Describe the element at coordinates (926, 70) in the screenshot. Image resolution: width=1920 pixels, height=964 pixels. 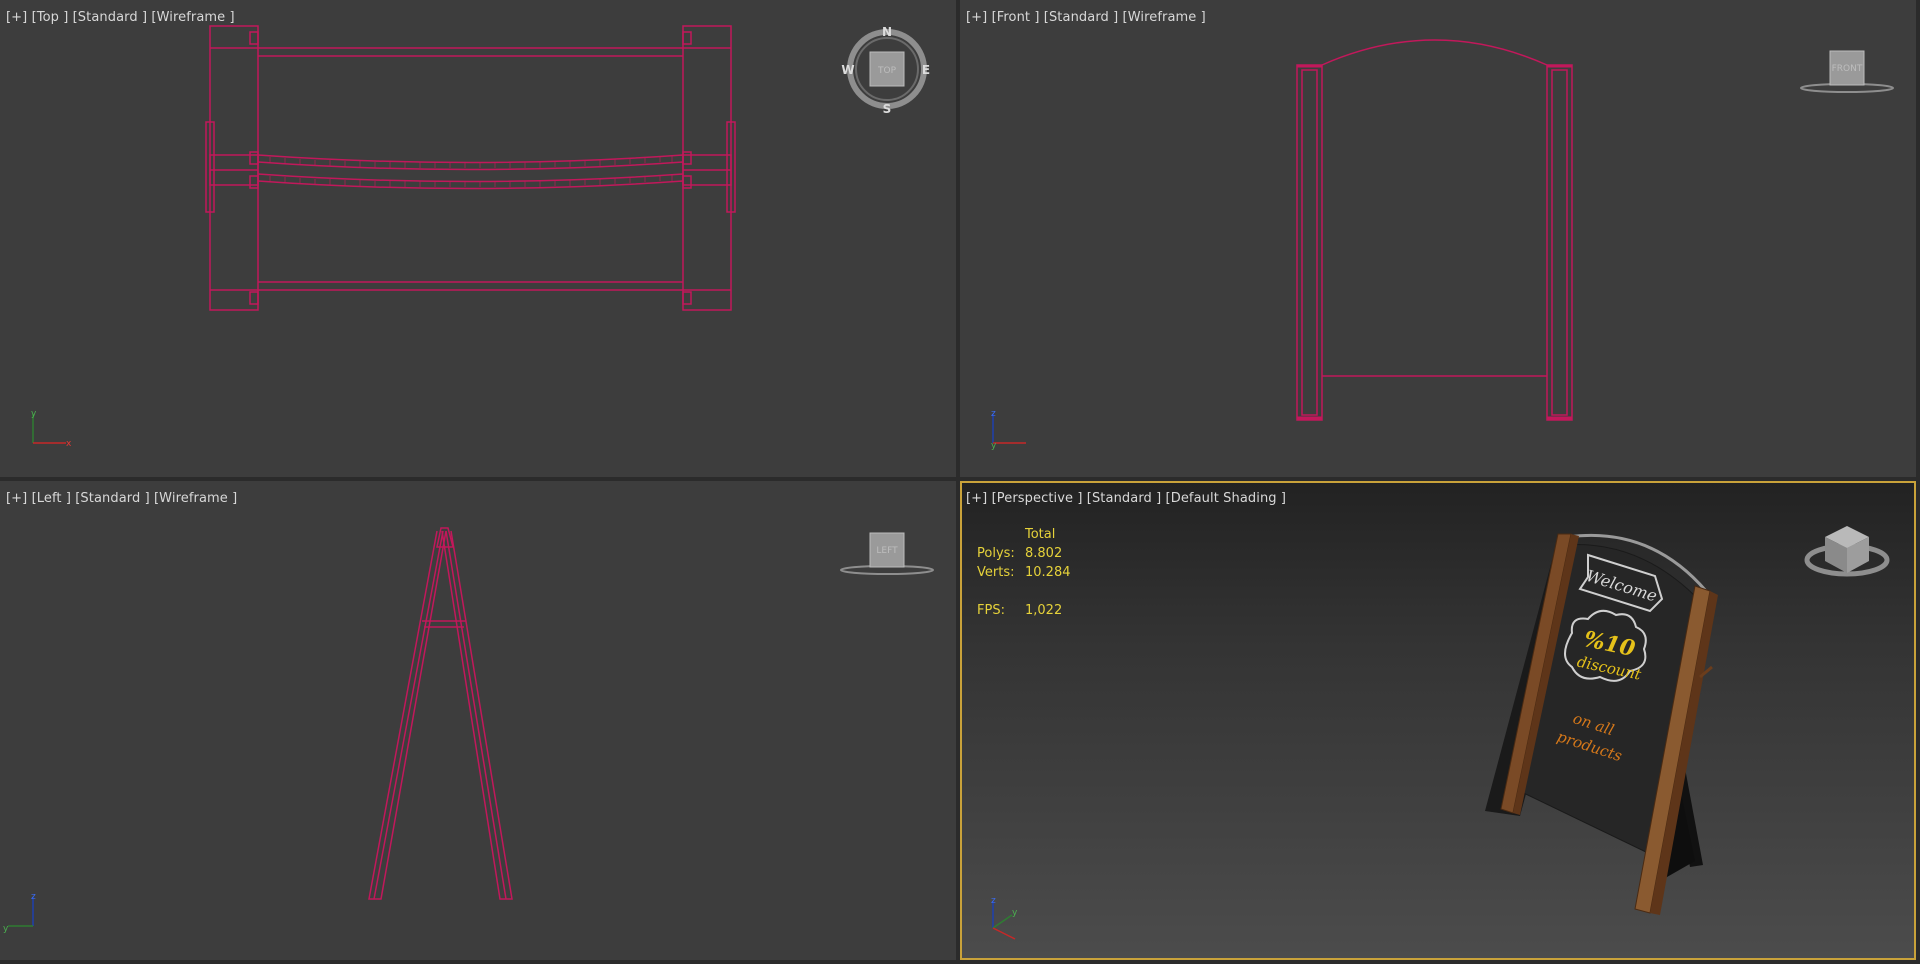
I see `compass-east: E` at that location.